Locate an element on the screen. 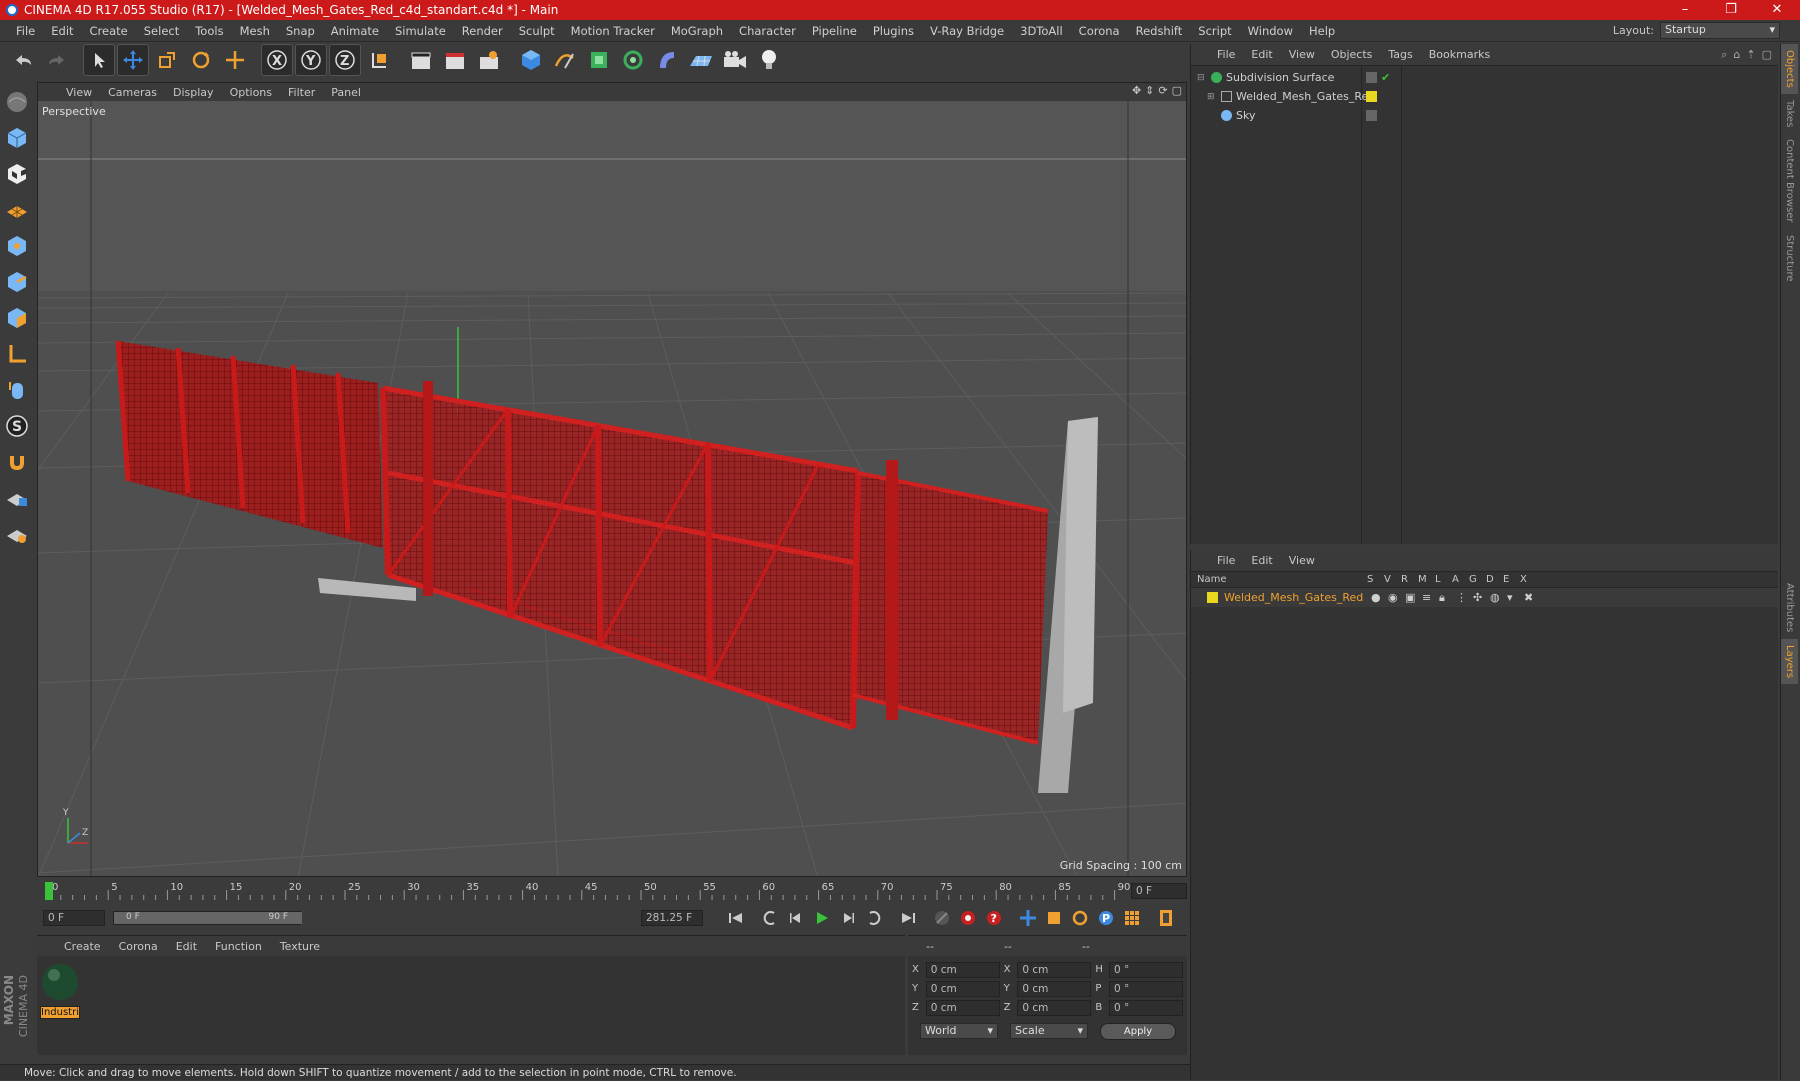 This screenshot has width=1800, height=1081. obj-menu-tags: Tags is located at coordinates (1400, 54).